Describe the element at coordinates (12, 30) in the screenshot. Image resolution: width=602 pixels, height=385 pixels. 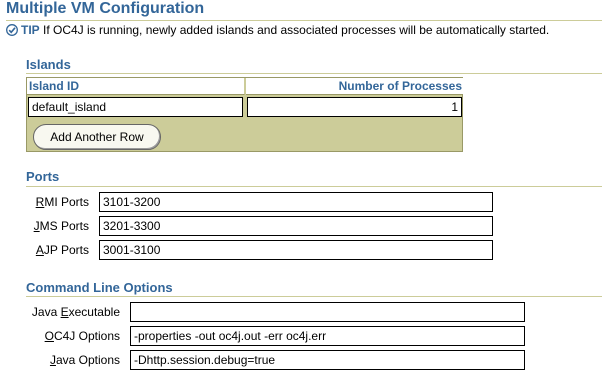
I see `check-circle-icon` at that location.